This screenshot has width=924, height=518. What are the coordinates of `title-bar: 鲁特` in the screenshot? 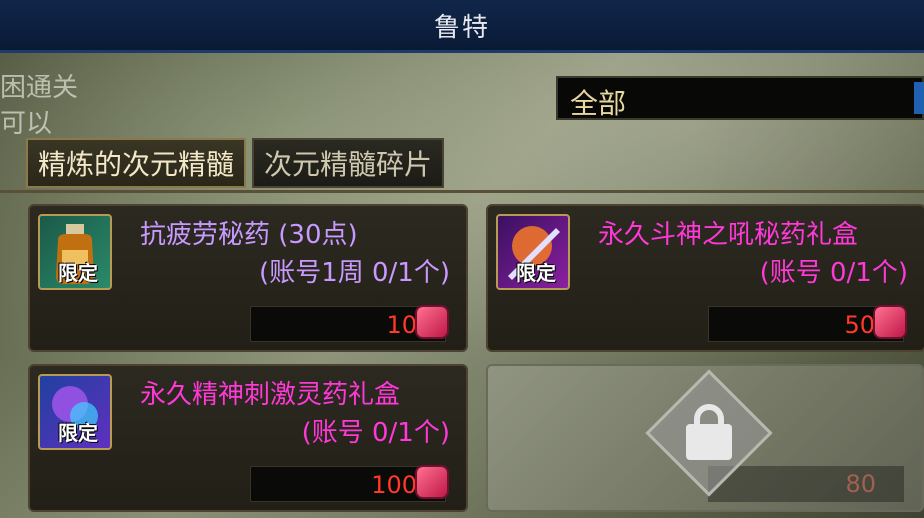 It's located at (462, 26).